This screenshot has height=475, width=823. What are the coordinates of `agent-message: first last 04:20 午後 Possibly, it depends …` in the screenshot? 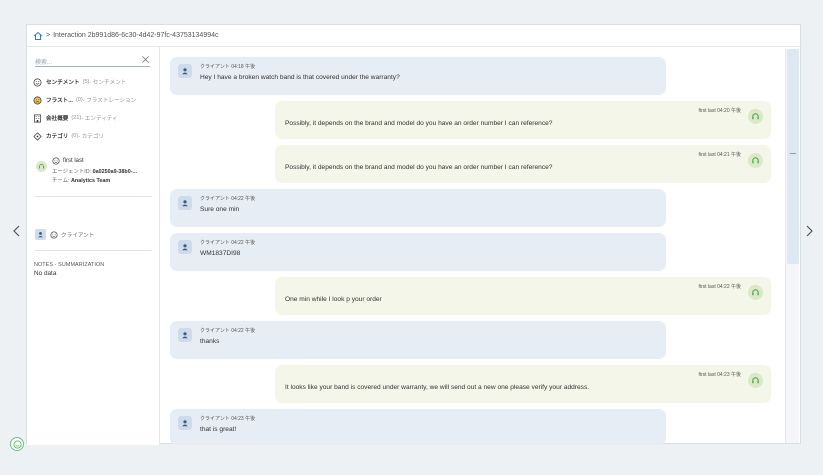 It's located at (523, 120).